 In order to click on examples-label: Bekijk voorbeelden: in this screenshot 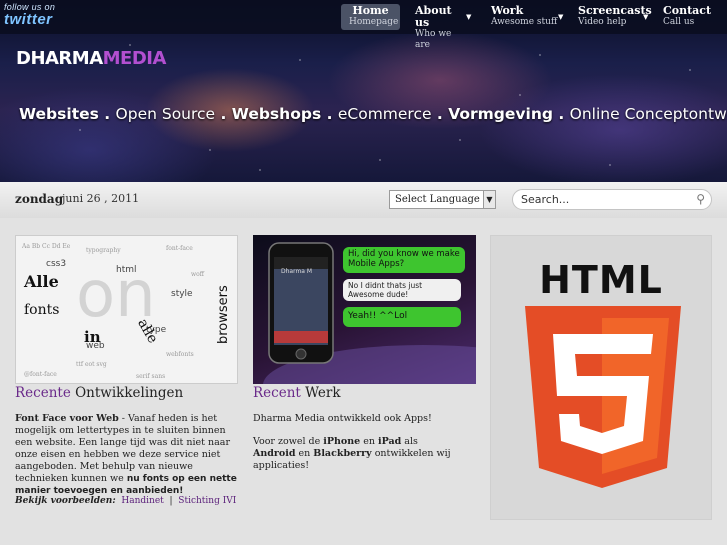, I will do `click(65, 501)`.